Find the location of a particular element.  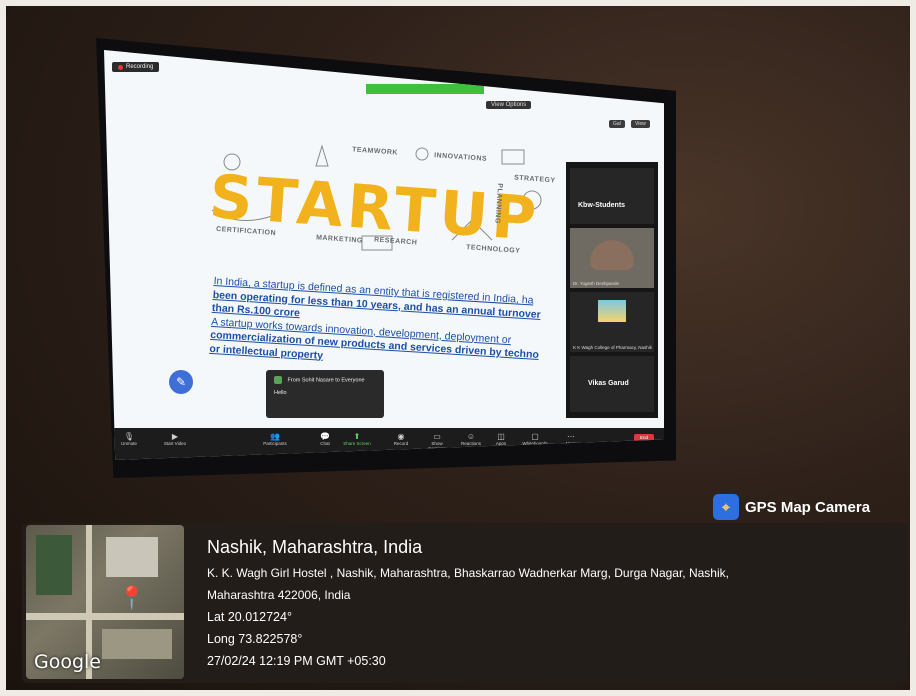

apps-button: ◫ Apps is located at coordinates (501, 439).